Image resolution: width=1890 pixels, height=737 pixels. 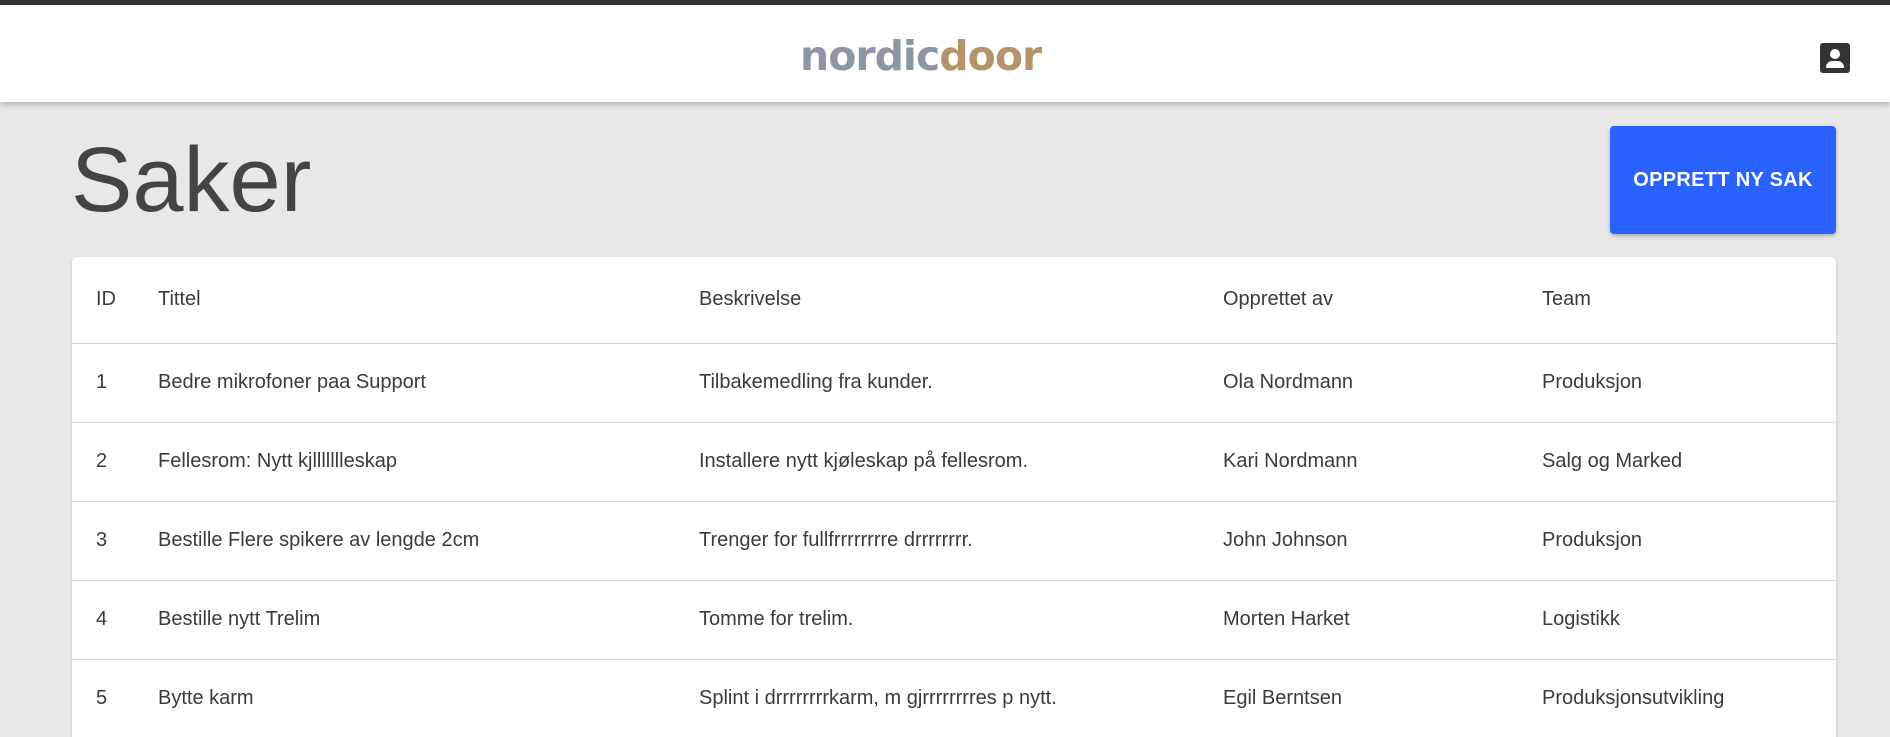 I want to click on cell-title: Bytte karm, so click(x=428, y=698).